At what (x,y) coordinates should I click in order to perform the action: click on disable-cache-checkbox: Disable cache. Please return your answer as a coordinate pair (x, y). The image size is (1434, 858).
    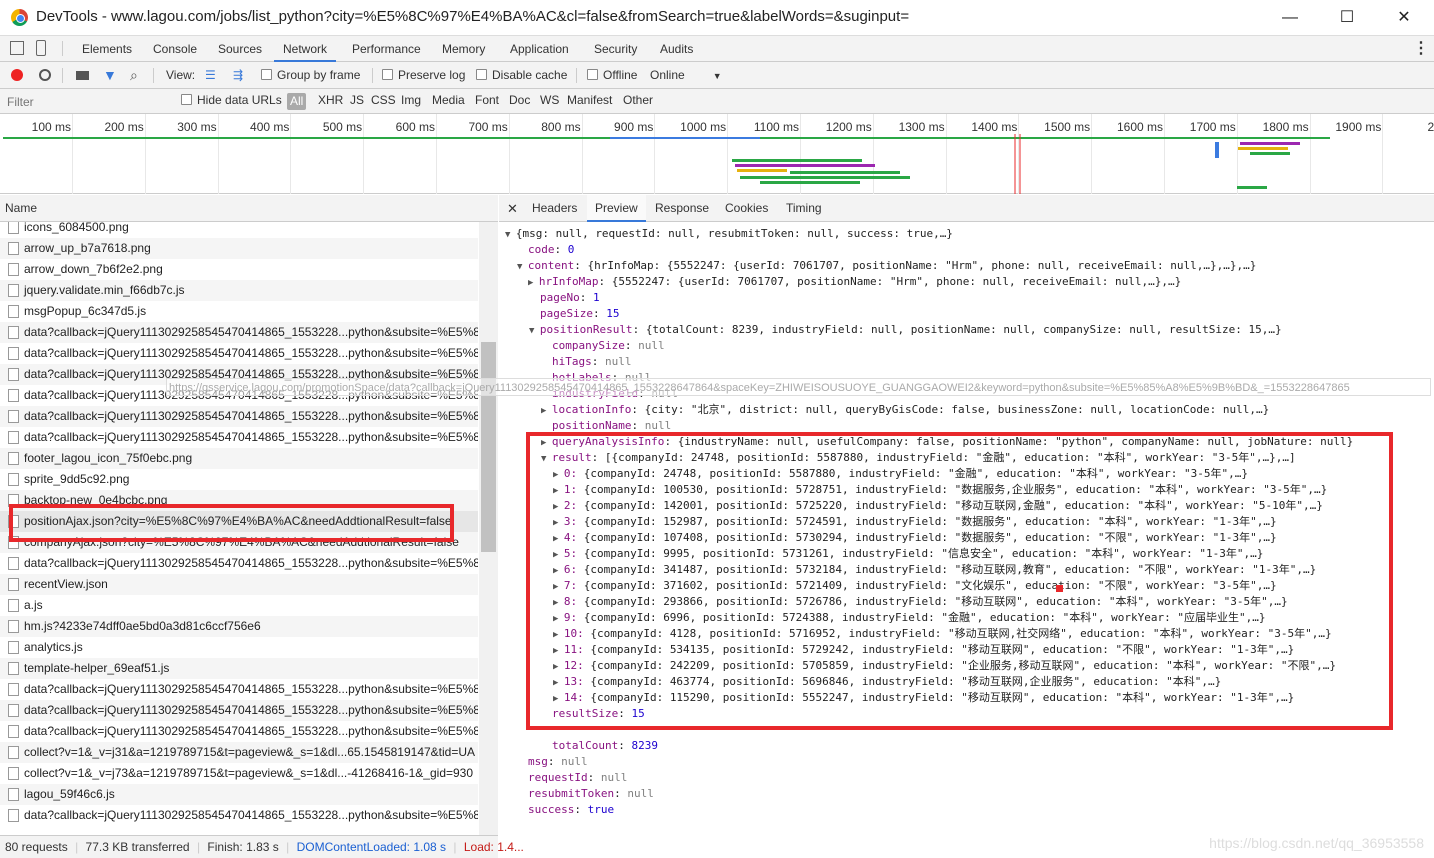
    Looking at the image, I should click on (521, 75).